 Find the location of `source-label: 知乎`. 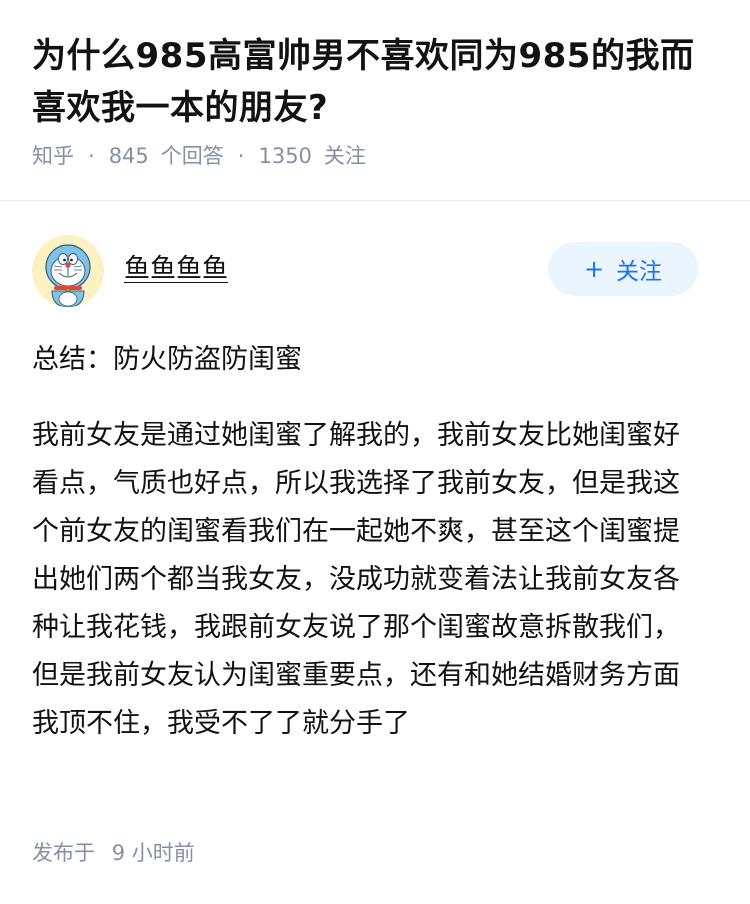

source-label: 知乎 is located at coordinates (53, 156).